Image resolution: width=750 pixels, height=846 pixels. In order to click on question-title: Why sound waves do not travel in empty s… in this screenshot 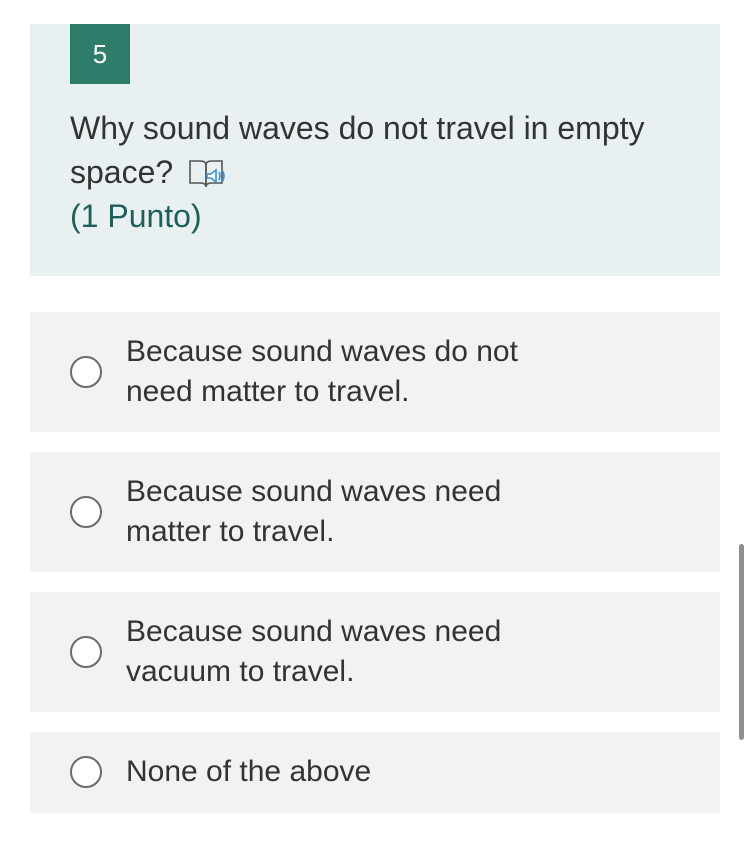, I will do `click(357, 150)`.